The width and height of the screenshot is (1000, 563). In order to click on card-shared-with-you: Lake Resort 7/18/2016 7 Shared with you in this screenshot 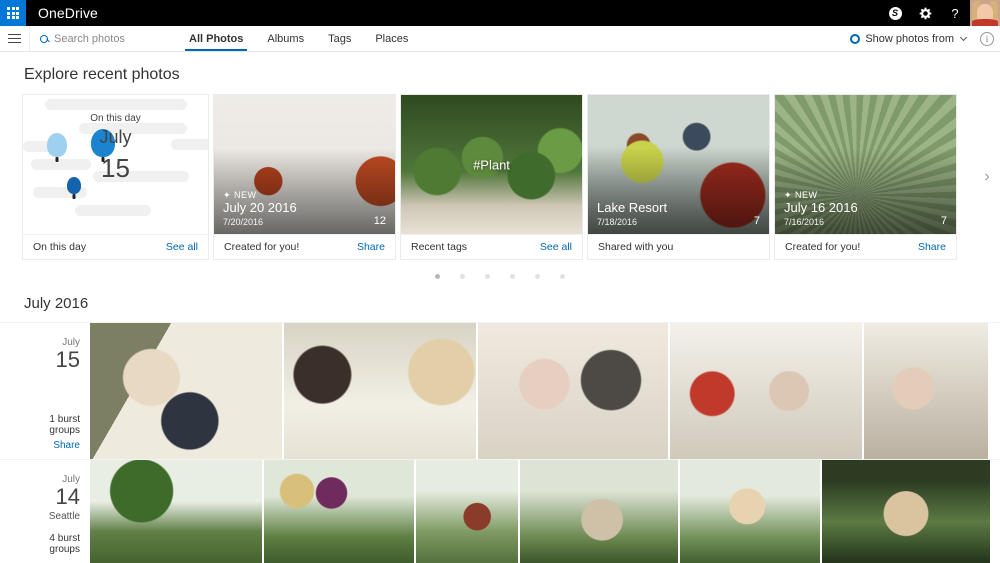, I will do `click(678, 177)`.